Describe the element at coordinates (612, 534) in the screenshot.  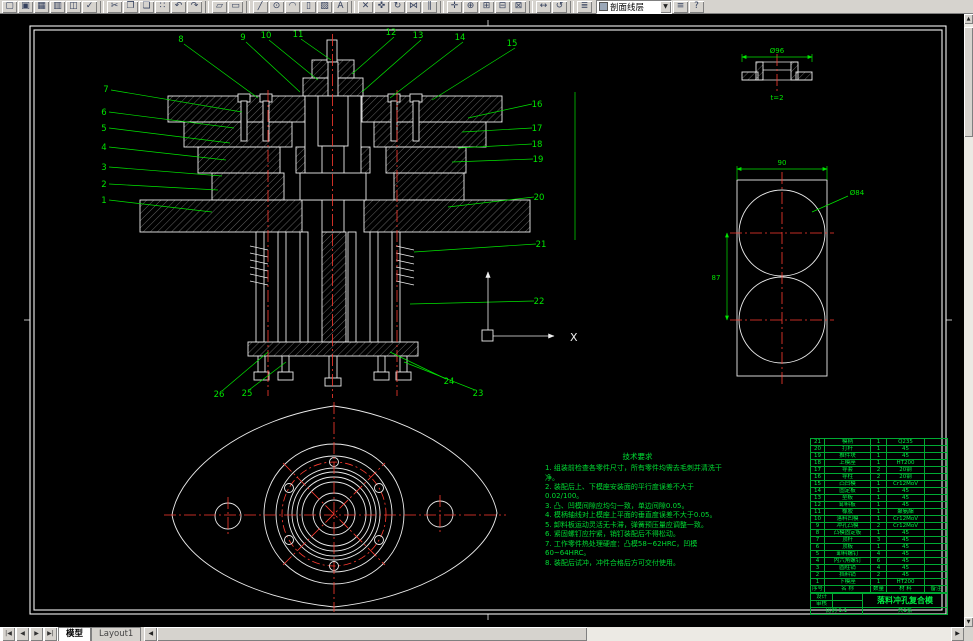
I see `list-line: 6. 紧固螺钉应拧紧，销钉装配后不得松动。` at that location.